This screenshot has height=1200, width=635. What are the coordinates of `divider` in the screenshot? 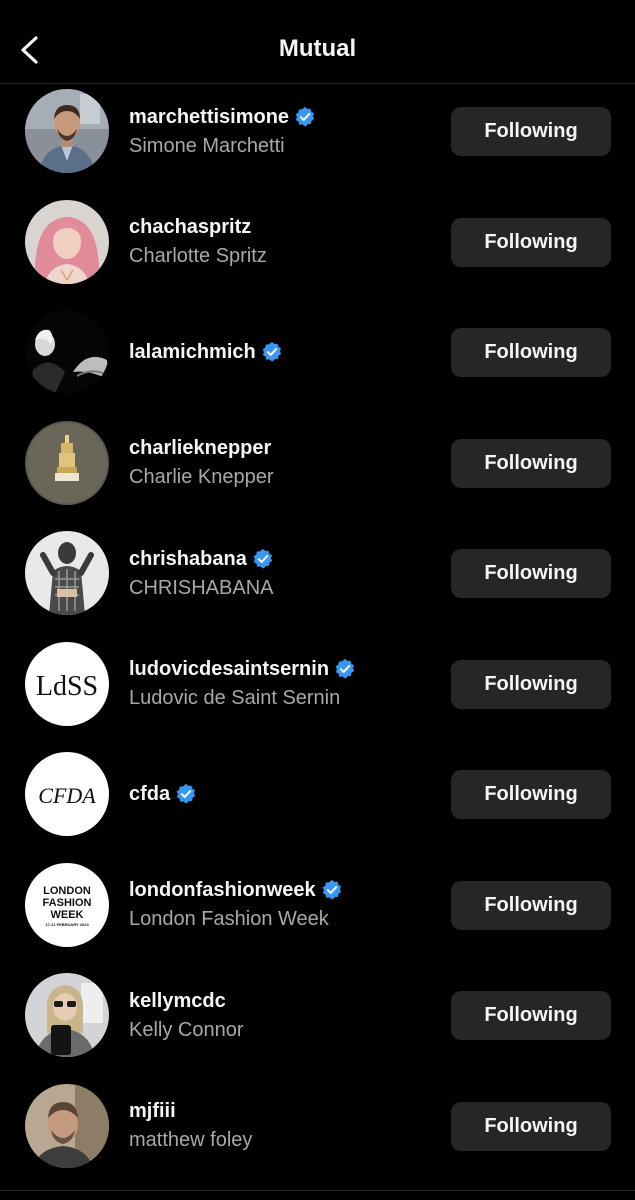 It's located at (317, 1190).